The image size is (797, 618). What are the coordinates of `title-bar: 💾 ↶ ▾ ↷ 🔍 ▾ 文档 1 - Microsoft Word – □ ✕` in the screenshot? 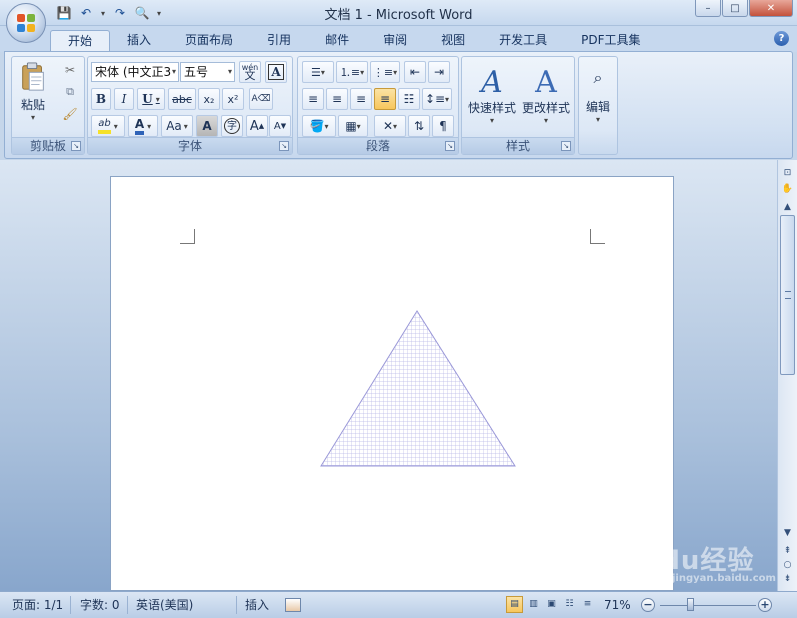 It's located at (398, 13).